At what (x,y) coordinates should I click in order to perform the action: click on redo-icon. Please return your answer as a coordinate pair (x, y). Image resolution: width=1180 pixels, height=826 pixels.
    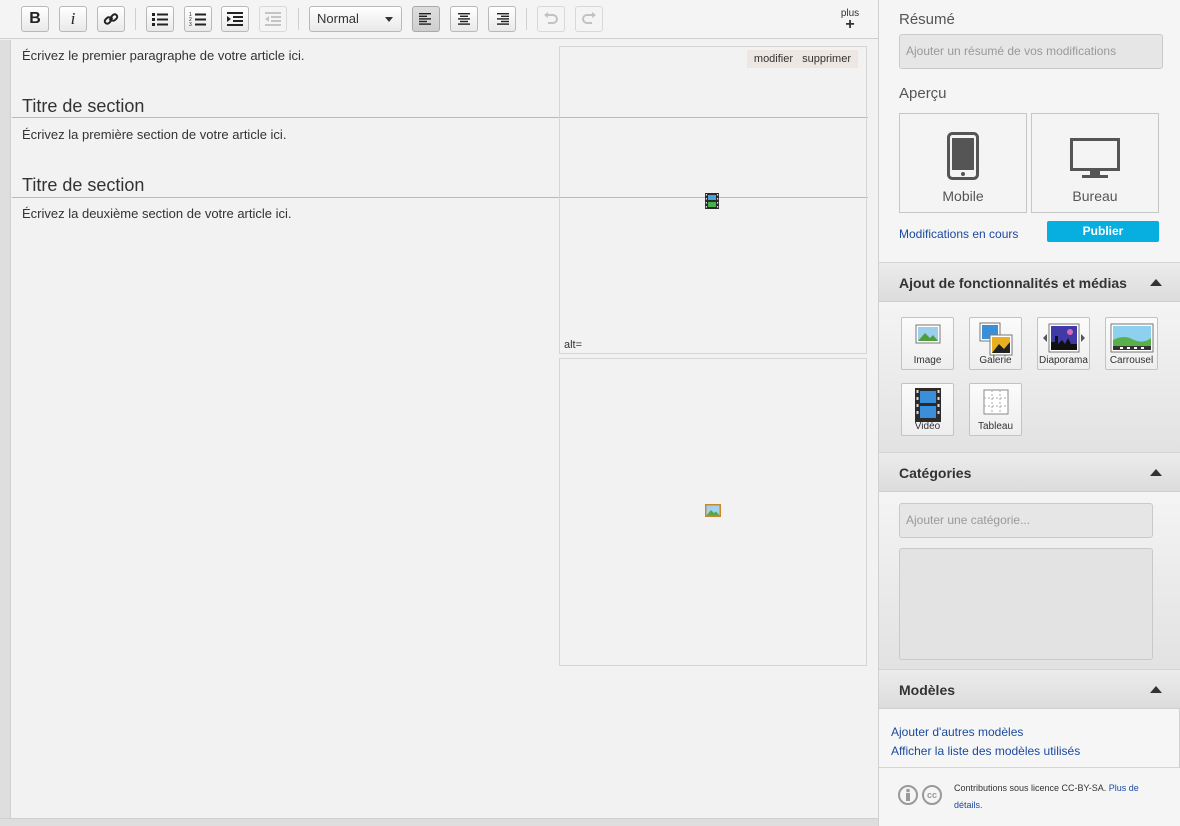
    Looking at the image, I should click on (589, 18).